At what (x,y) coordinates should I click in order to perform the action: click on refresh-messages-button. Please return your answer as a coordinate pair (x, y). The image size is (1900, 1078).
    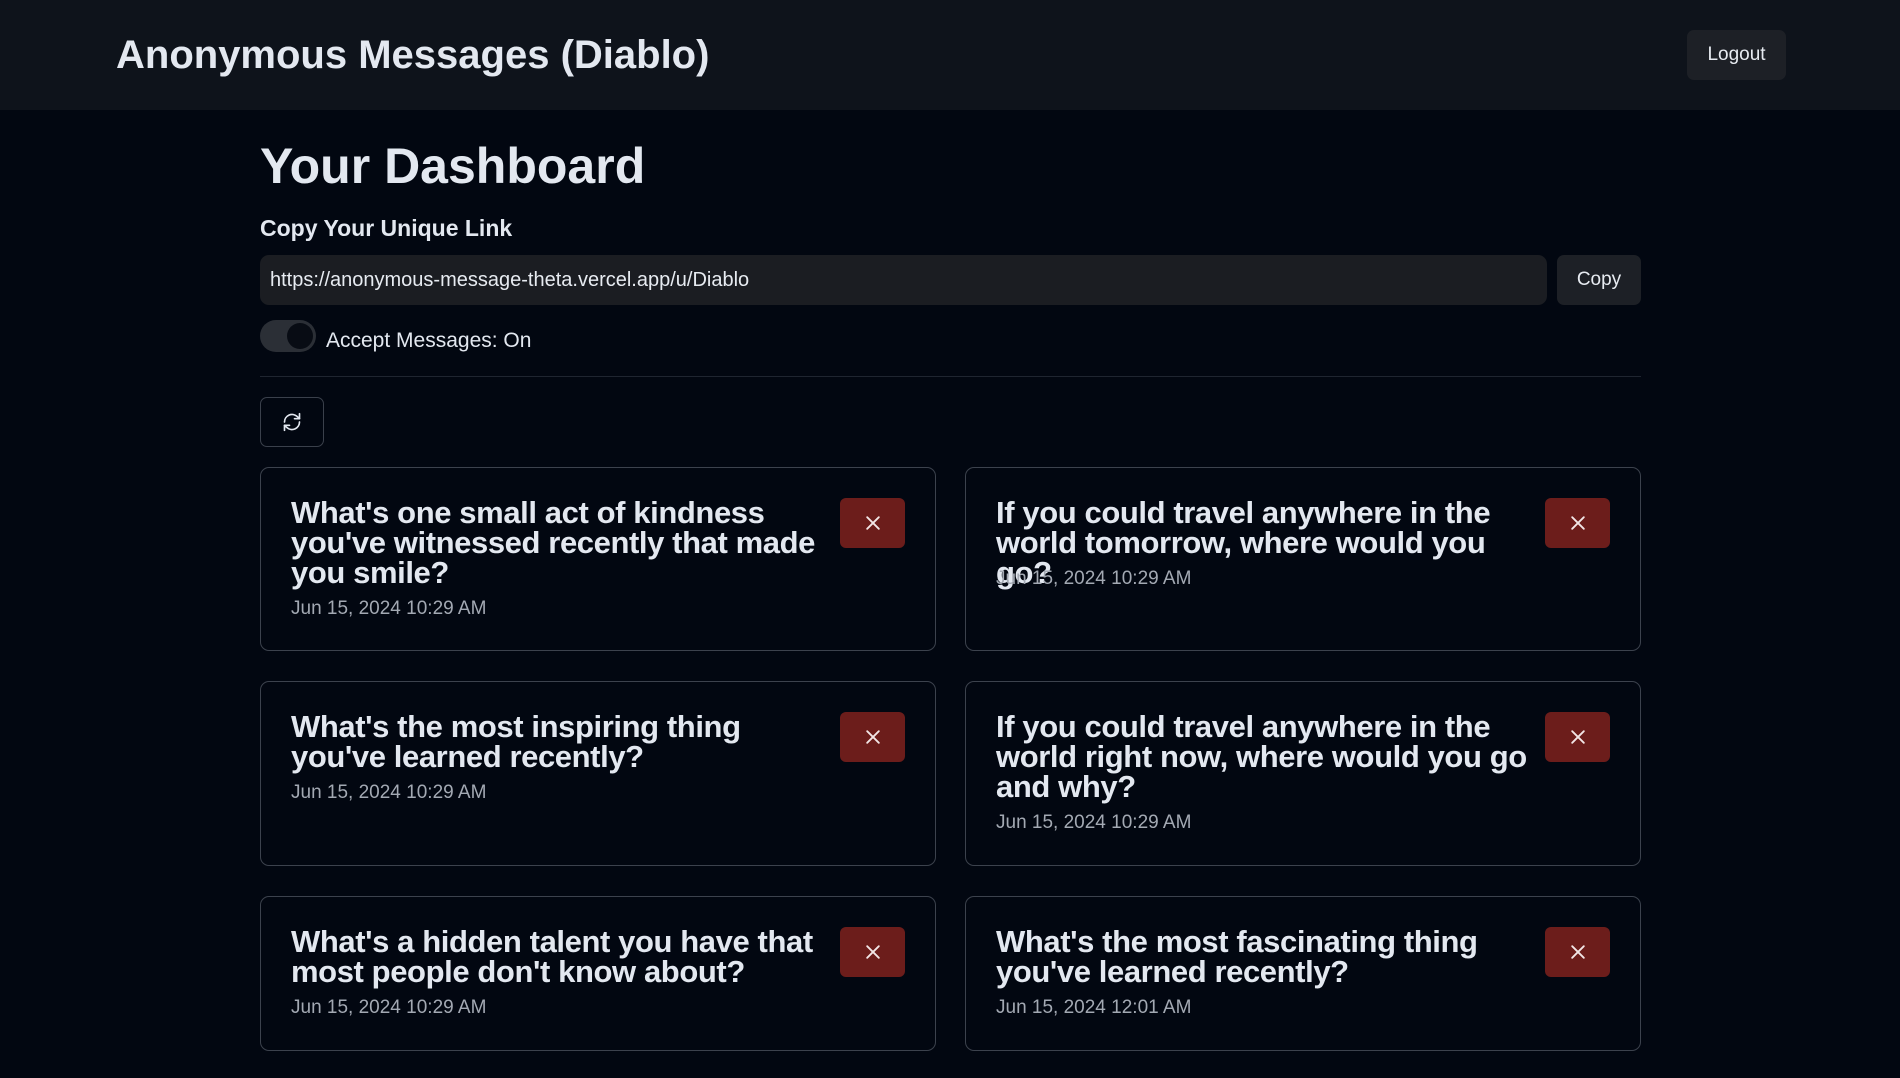
    Looking at the image, I should click on (292, 422).